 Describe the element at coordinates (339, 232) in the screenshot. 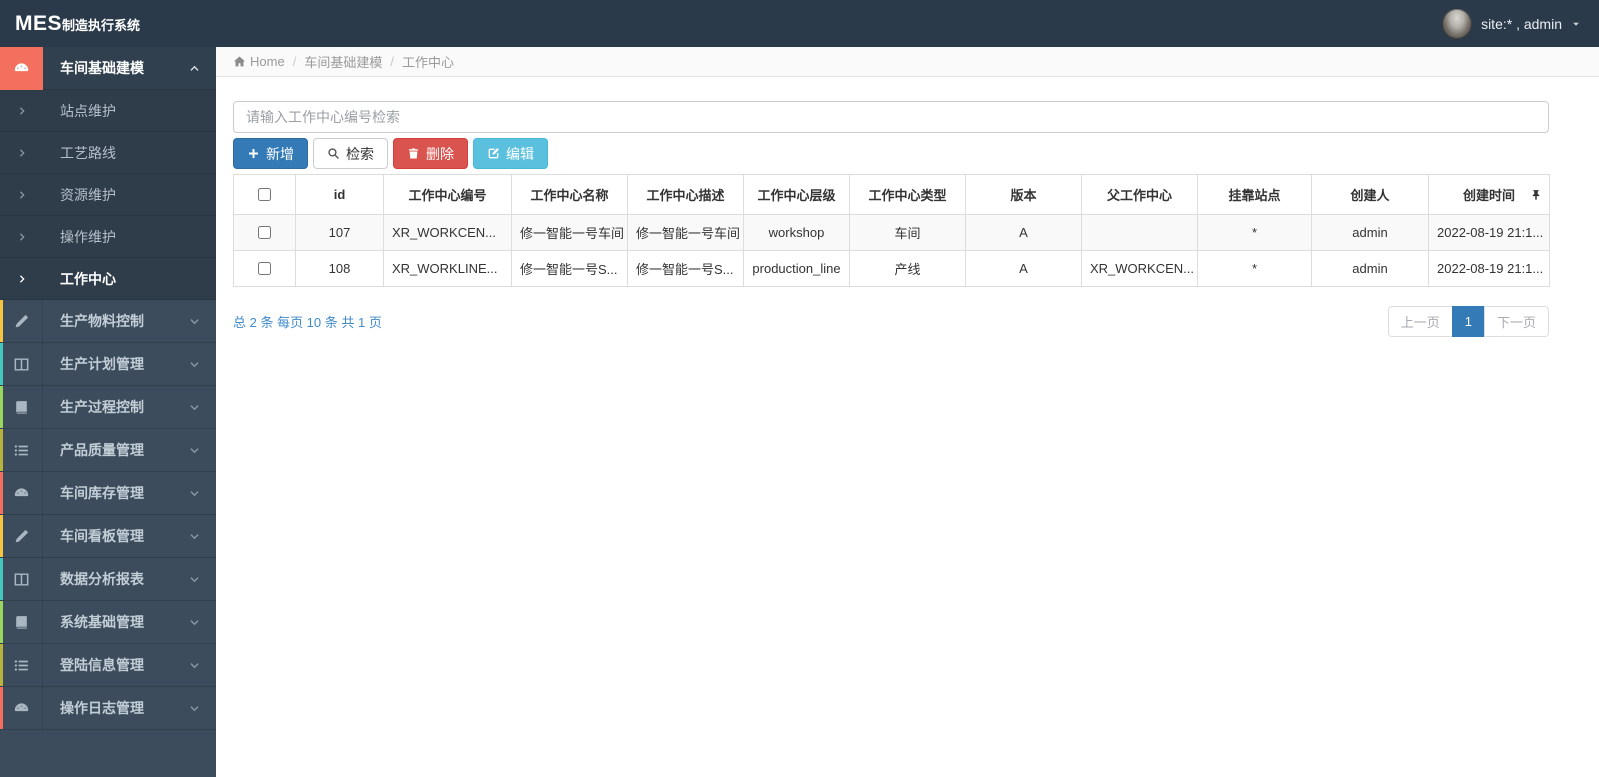

I see `table-cell: 107` at that location.